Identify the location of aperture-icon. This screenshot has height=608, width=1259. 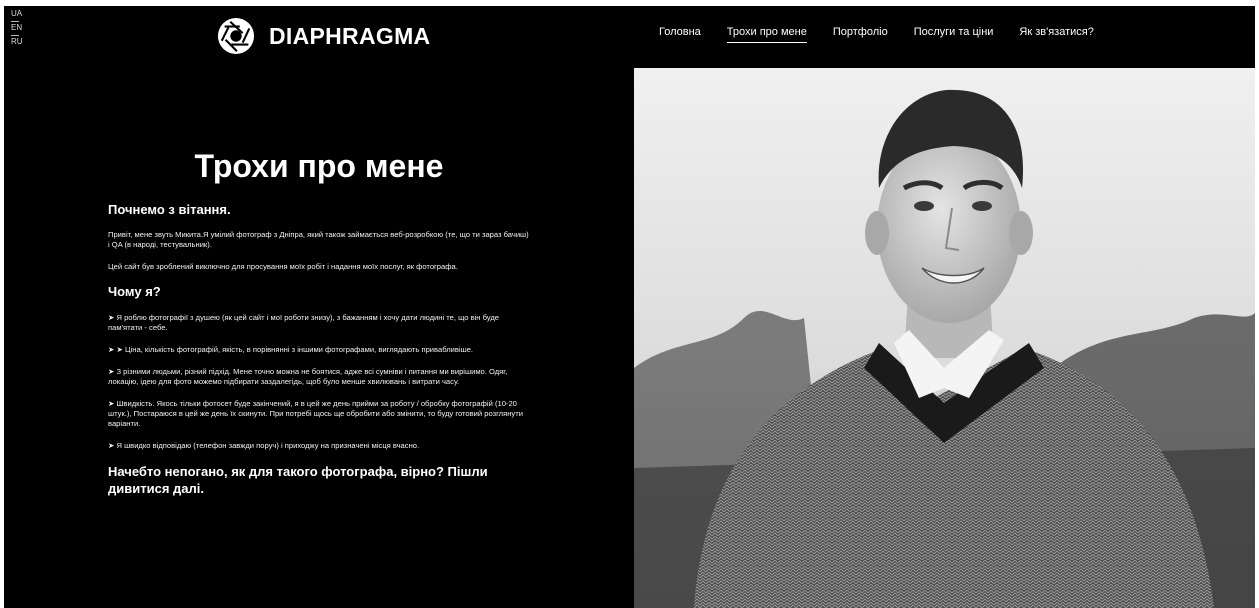
(236, 36).